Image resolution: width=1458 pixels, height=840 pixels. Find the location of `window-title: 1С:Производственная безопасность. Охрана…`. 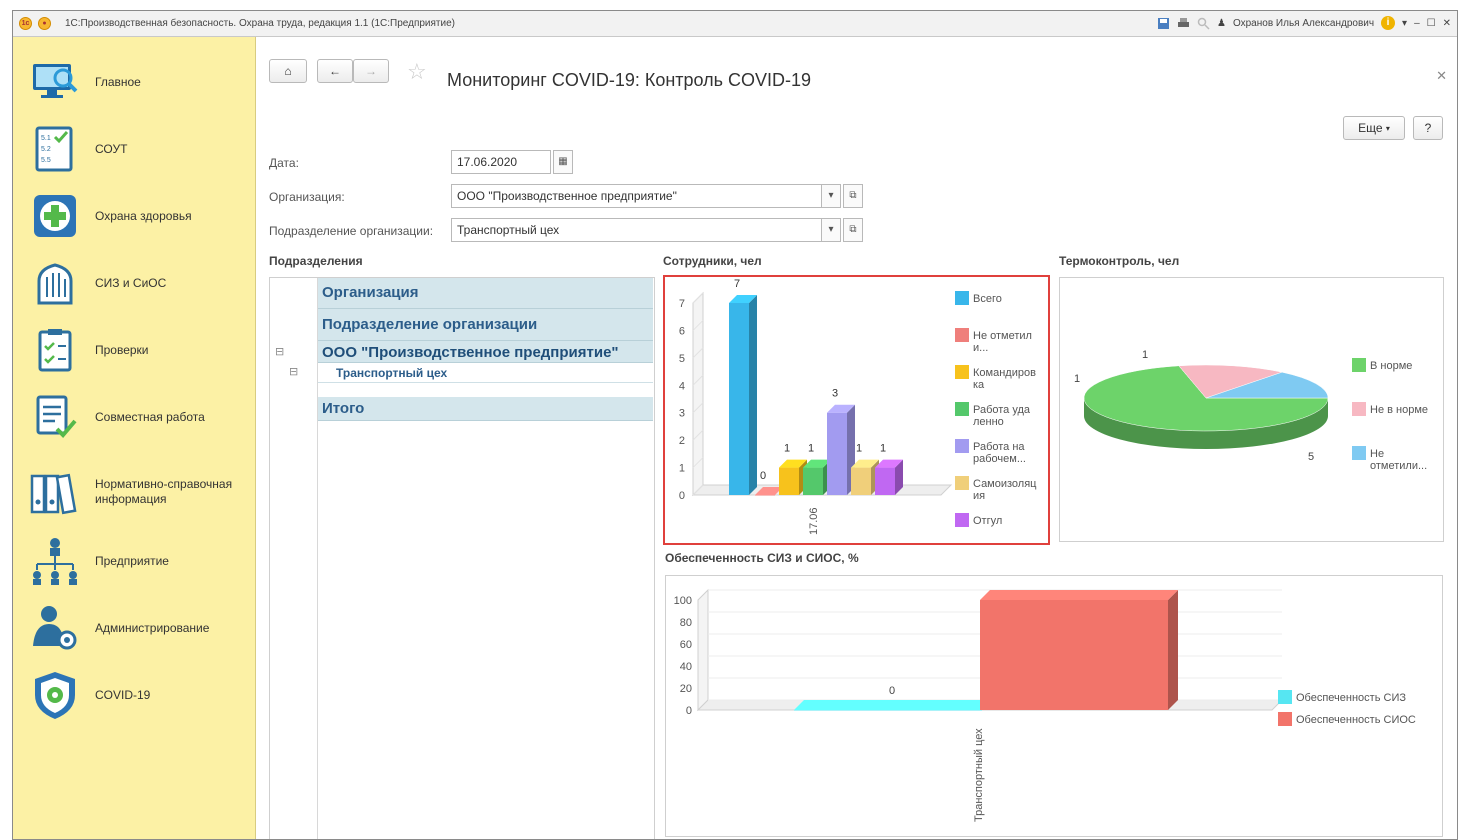

window-title: 1С:Производственная безопасность. Охрана… is located at coordinates (260, 23).